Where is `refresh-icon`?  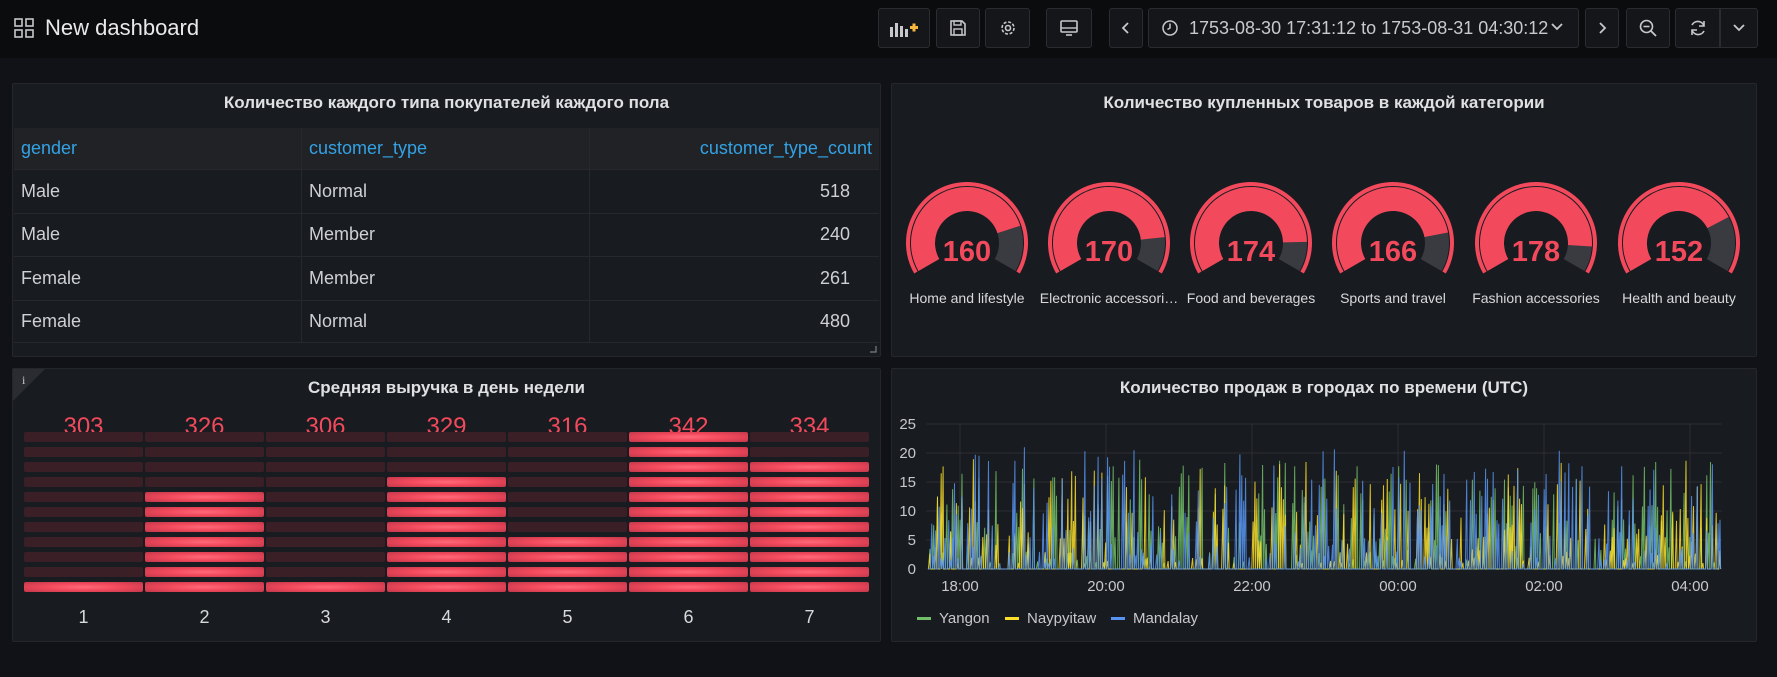
refresh-icon is located at coordinates (1697, 28).